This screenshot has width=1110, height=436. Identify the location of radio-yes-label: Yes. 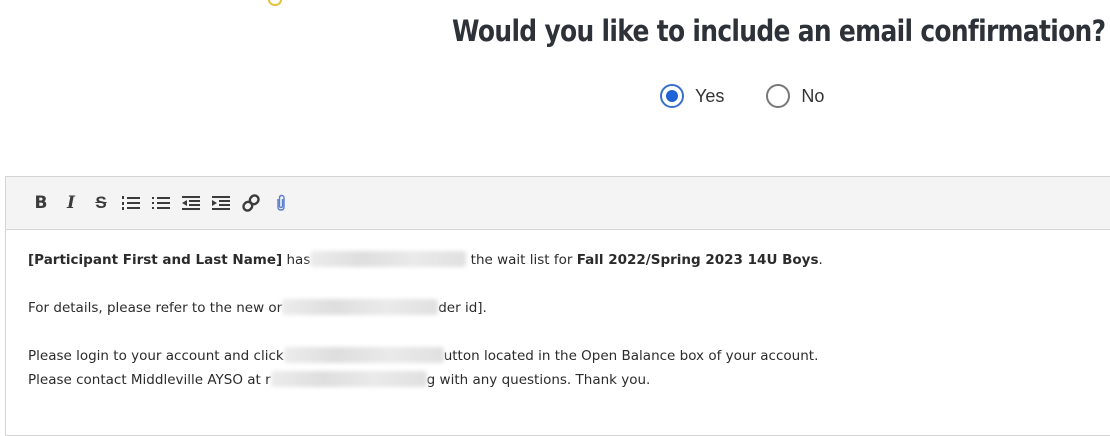
(710, 95).